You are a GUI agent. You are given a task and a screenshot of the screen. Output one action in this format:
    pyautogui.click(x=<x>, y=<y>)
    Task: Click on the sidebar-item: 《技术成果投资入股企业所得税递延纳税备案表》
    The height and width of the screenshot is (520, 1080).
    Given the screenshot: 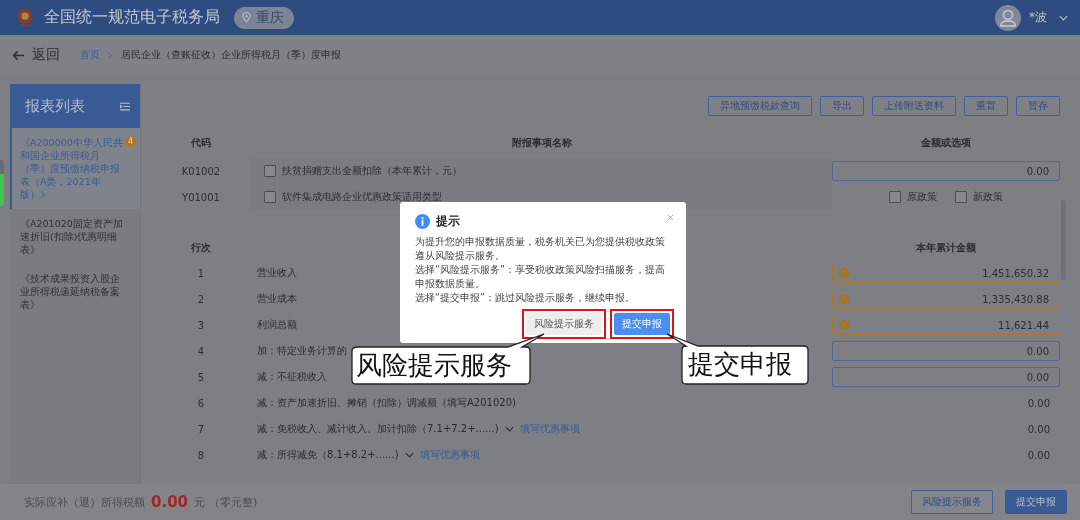 What is the action you would take?
    pyautogui.click(x=75, y=291)
    